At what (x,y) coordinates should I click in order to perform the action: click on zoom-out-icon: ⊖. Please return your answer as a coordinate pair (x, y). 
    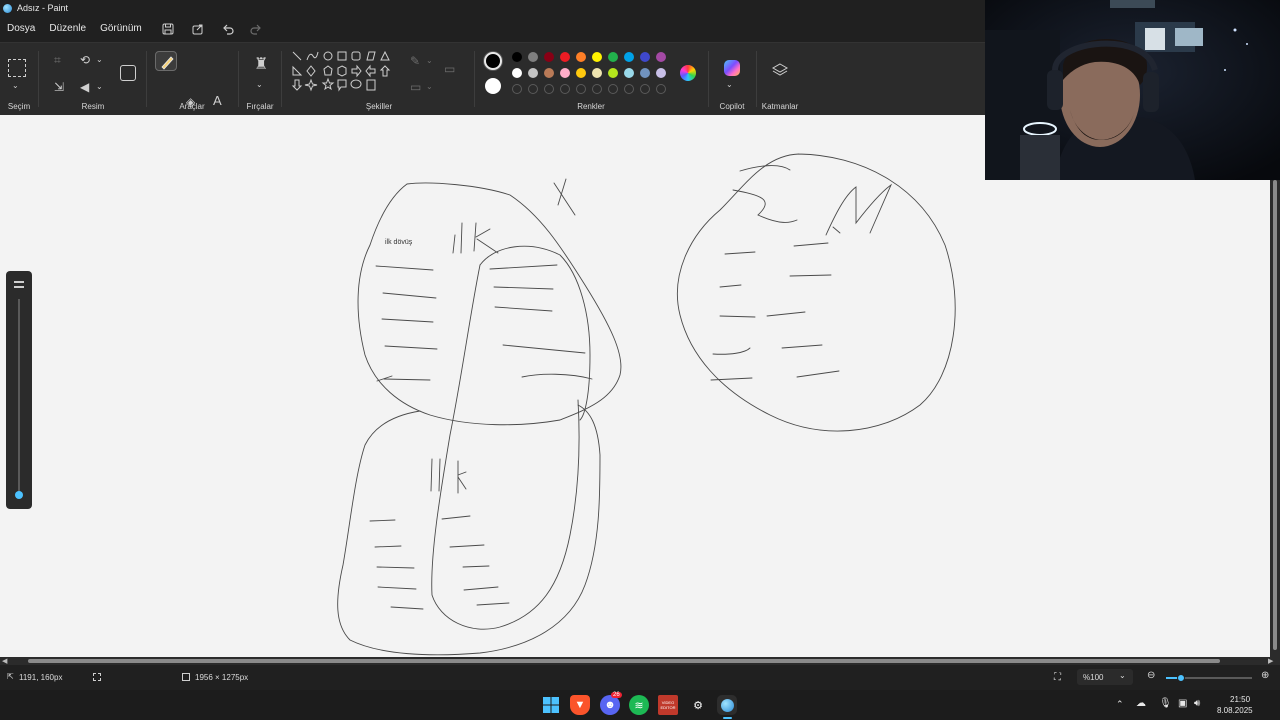
    Looking at the image, I should click on (1151, 675).